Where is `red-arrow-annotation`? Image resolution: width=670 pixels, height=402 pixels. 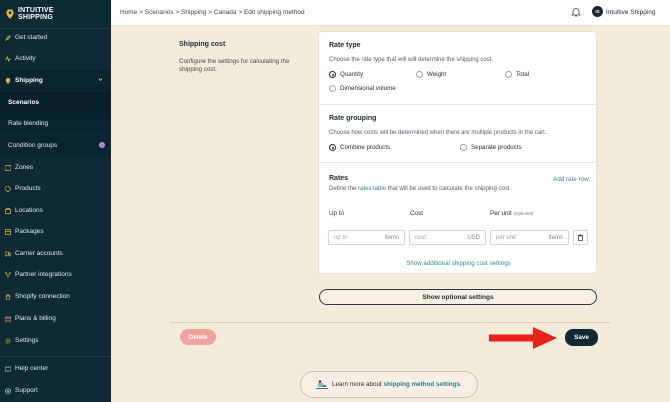
red-arrow-annotation is located at coordinates (523, 338).